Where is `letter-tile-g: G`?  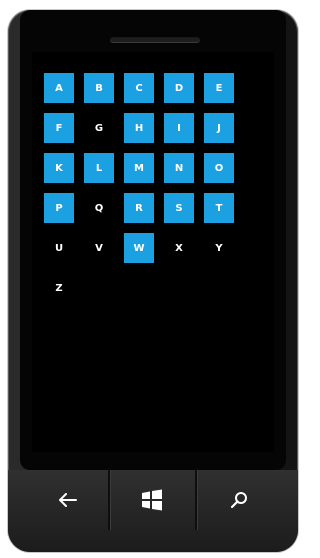
letter-tile-g: G is located at coordinates (99, 128).